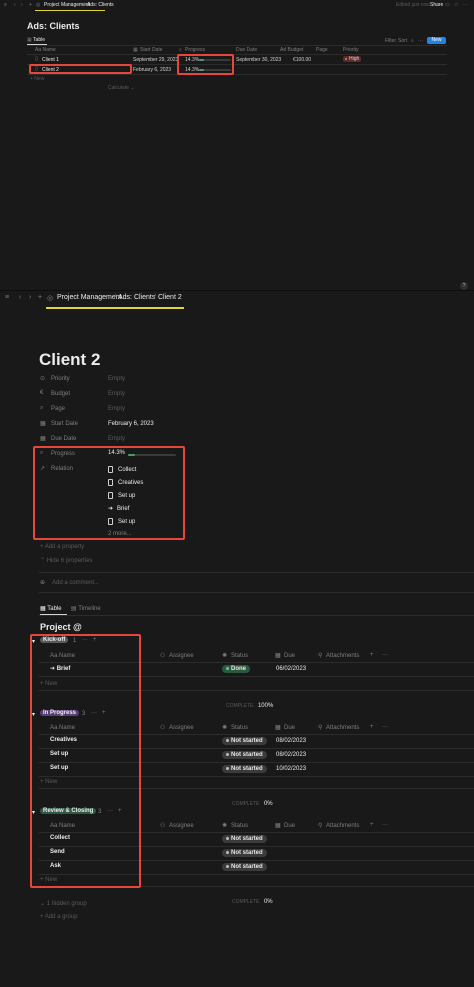 Image resolution: width=474 pixels, height=987 pixels. Describe the element at coordinates (246, 50) in the screenshot. I see `col-due-header: Due Date` at that location.